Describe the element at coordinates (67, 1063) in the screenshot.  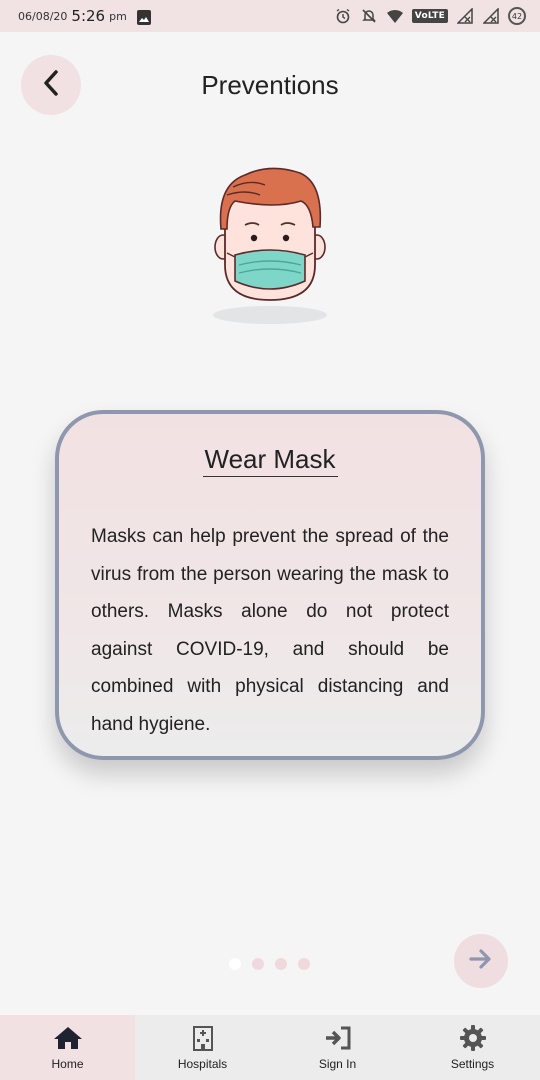
I see `nav-label-home: Home` at that location.